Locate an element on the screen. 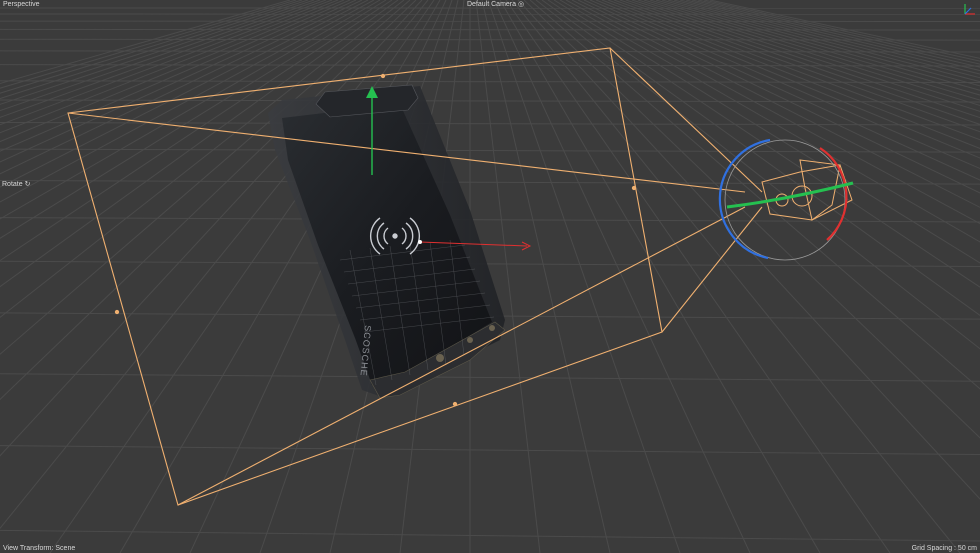 The image size is (980, 553). camera-icon: ◎ is located at coordinates (521, 4).